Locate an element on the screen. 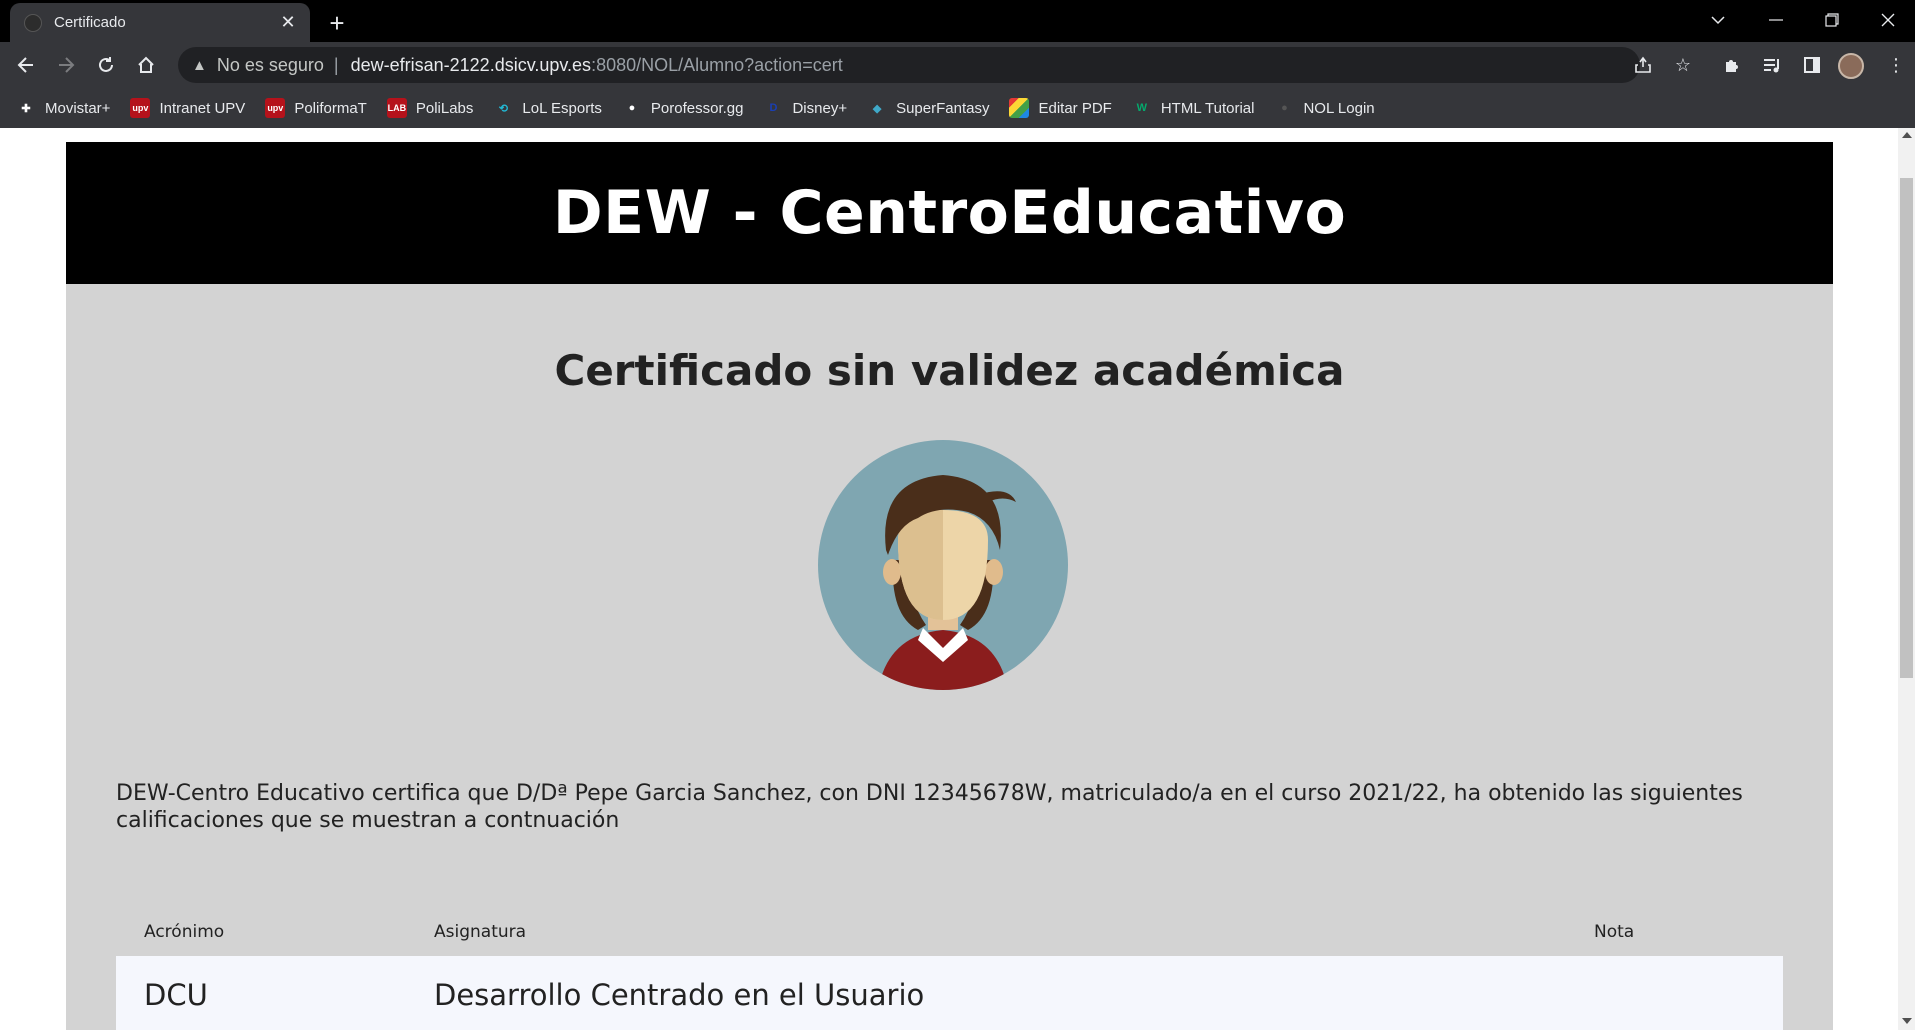 The image size is (1915, 1030). side-panel-icon is located at coordinates (1812, 65).